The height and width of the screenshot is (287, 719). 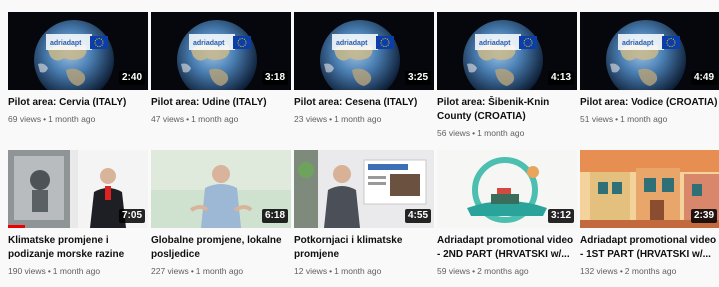 What do you see at coordinates (274, 78) in the screenshot?
I see `duration-badge: 3:18` at bounding box center [274, 78].